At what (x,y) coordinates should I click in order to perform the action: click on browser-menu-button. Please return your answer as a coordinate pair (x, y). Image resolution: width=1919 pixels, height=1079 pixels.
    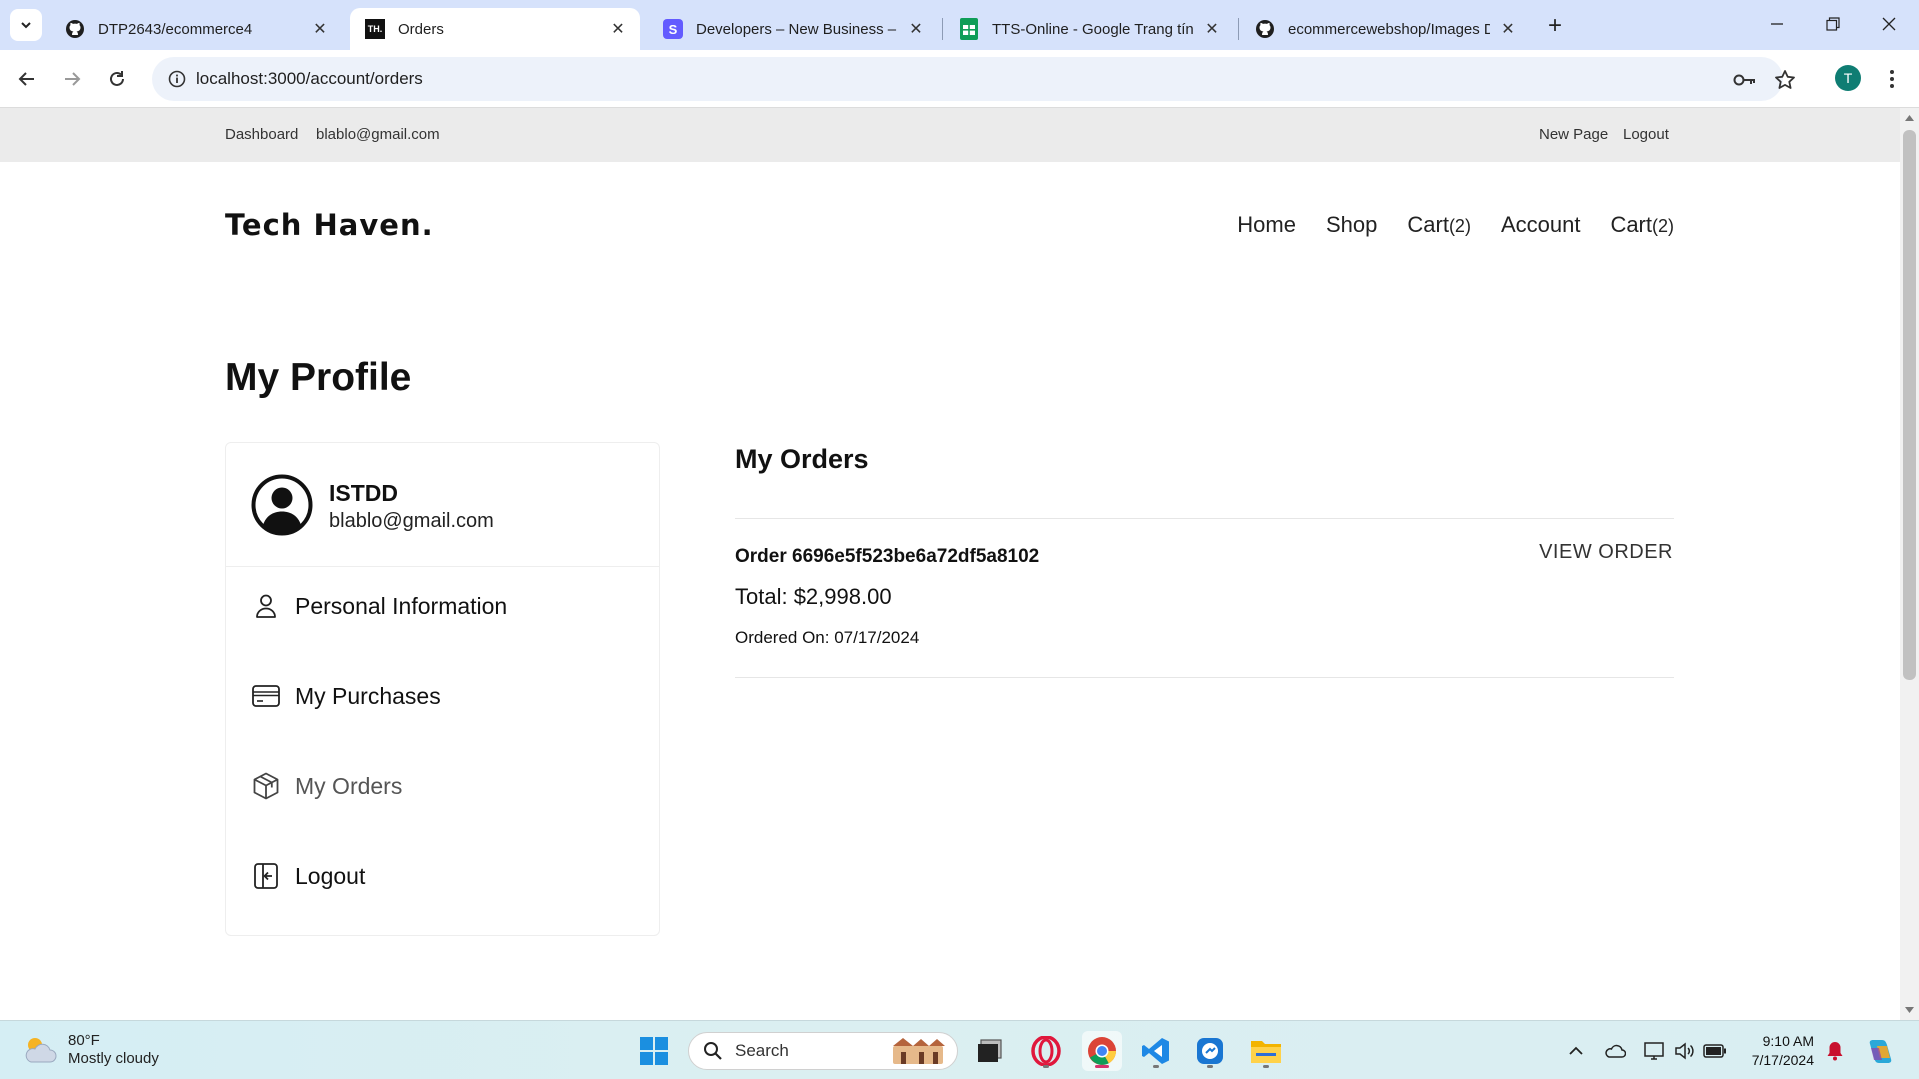
    Looking at the image, I should click on (1892, 79).